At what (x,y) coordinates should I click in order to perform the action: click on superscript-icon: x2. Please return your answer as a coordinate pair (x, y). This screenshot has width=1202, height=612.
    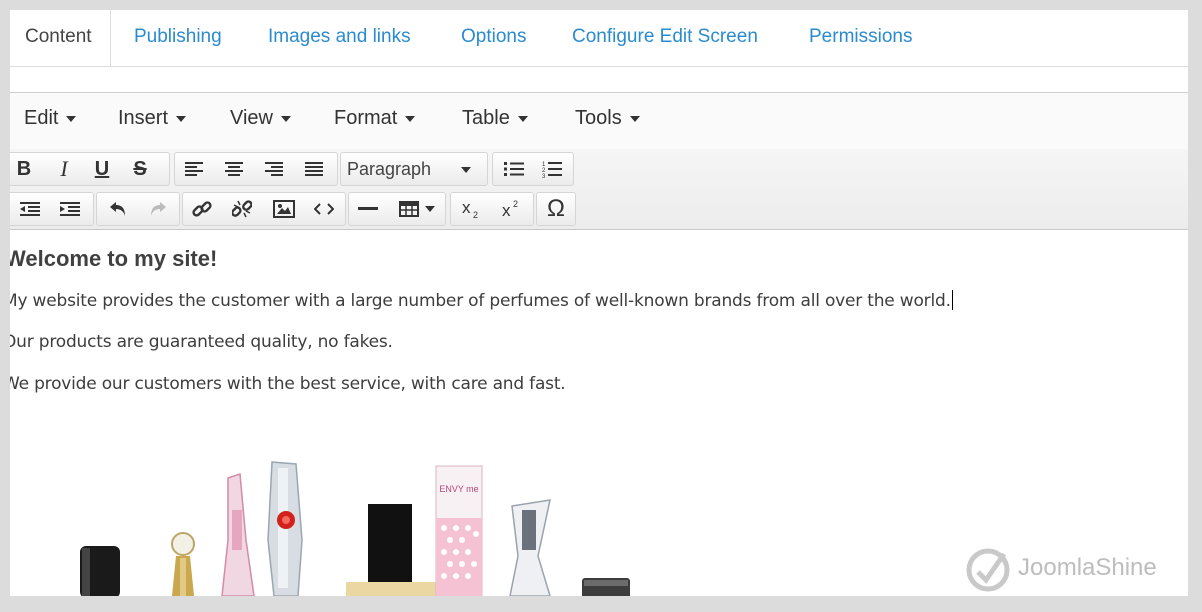
    Looking at the image, I should click on (510, 209).